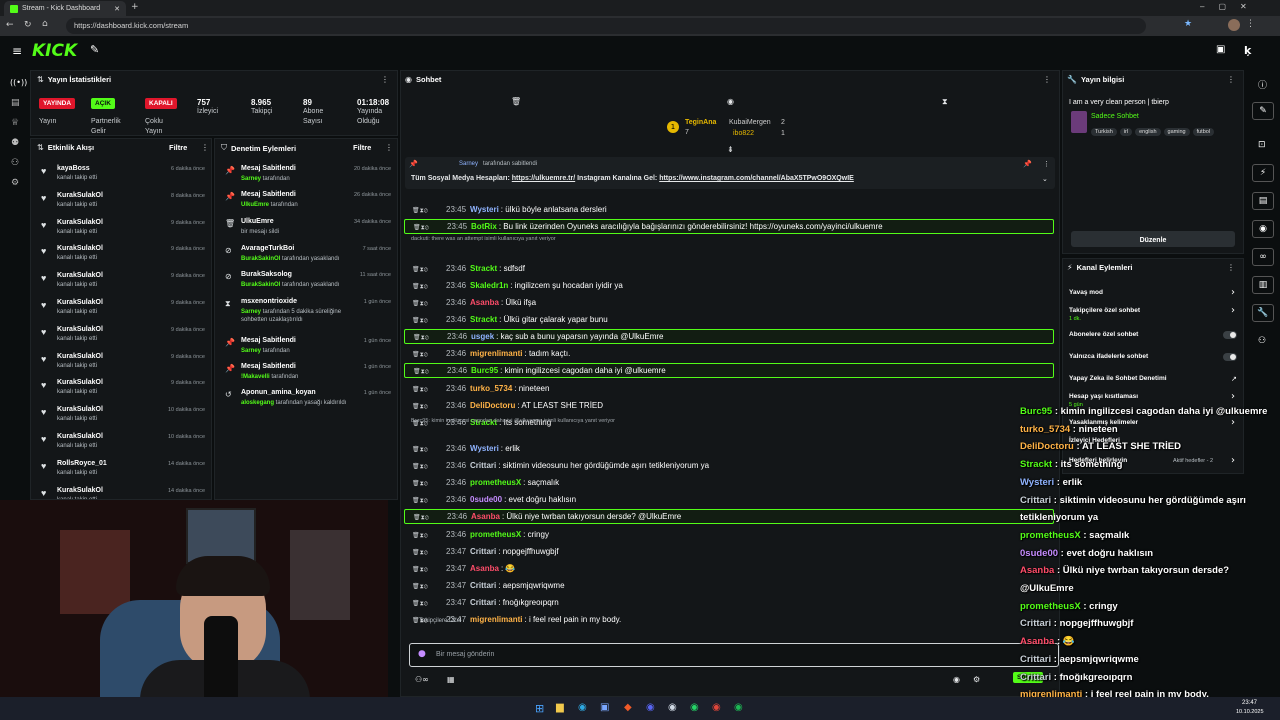 This screenshot has height=720, width=1280. I want to click on hourglass-icon: ⧗, so click(945, 102).